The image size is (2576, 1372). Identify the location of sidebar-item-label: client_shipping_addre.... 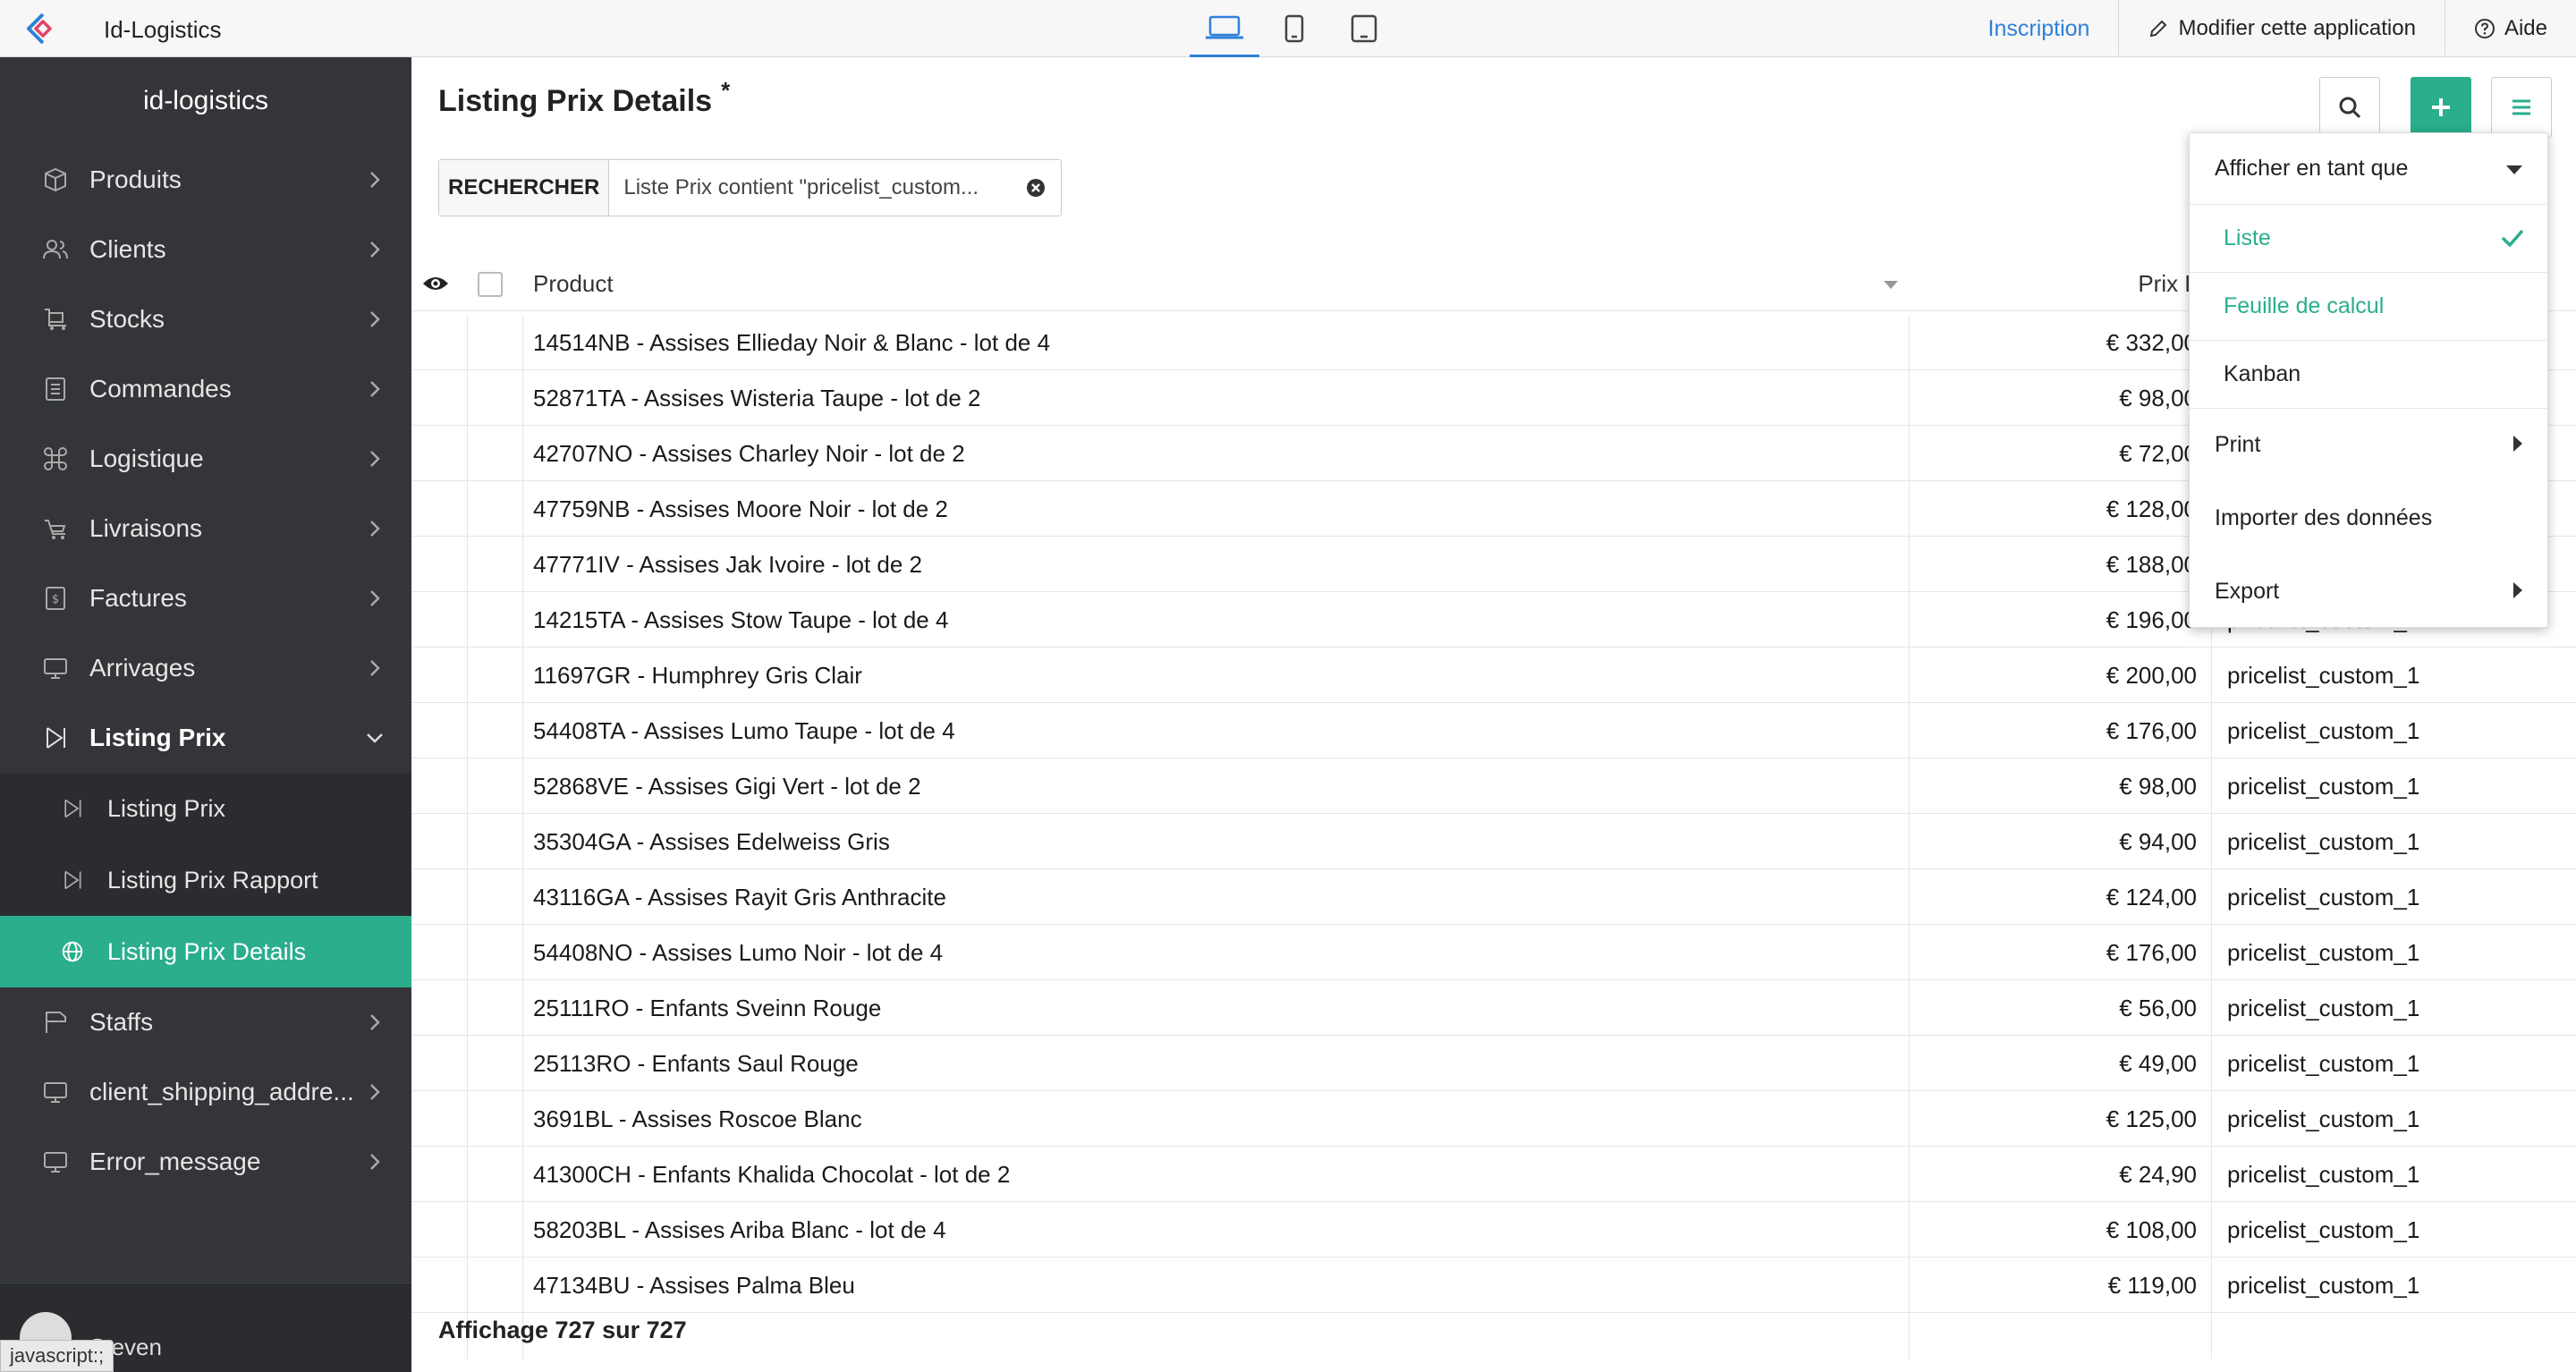
(221, 1091).